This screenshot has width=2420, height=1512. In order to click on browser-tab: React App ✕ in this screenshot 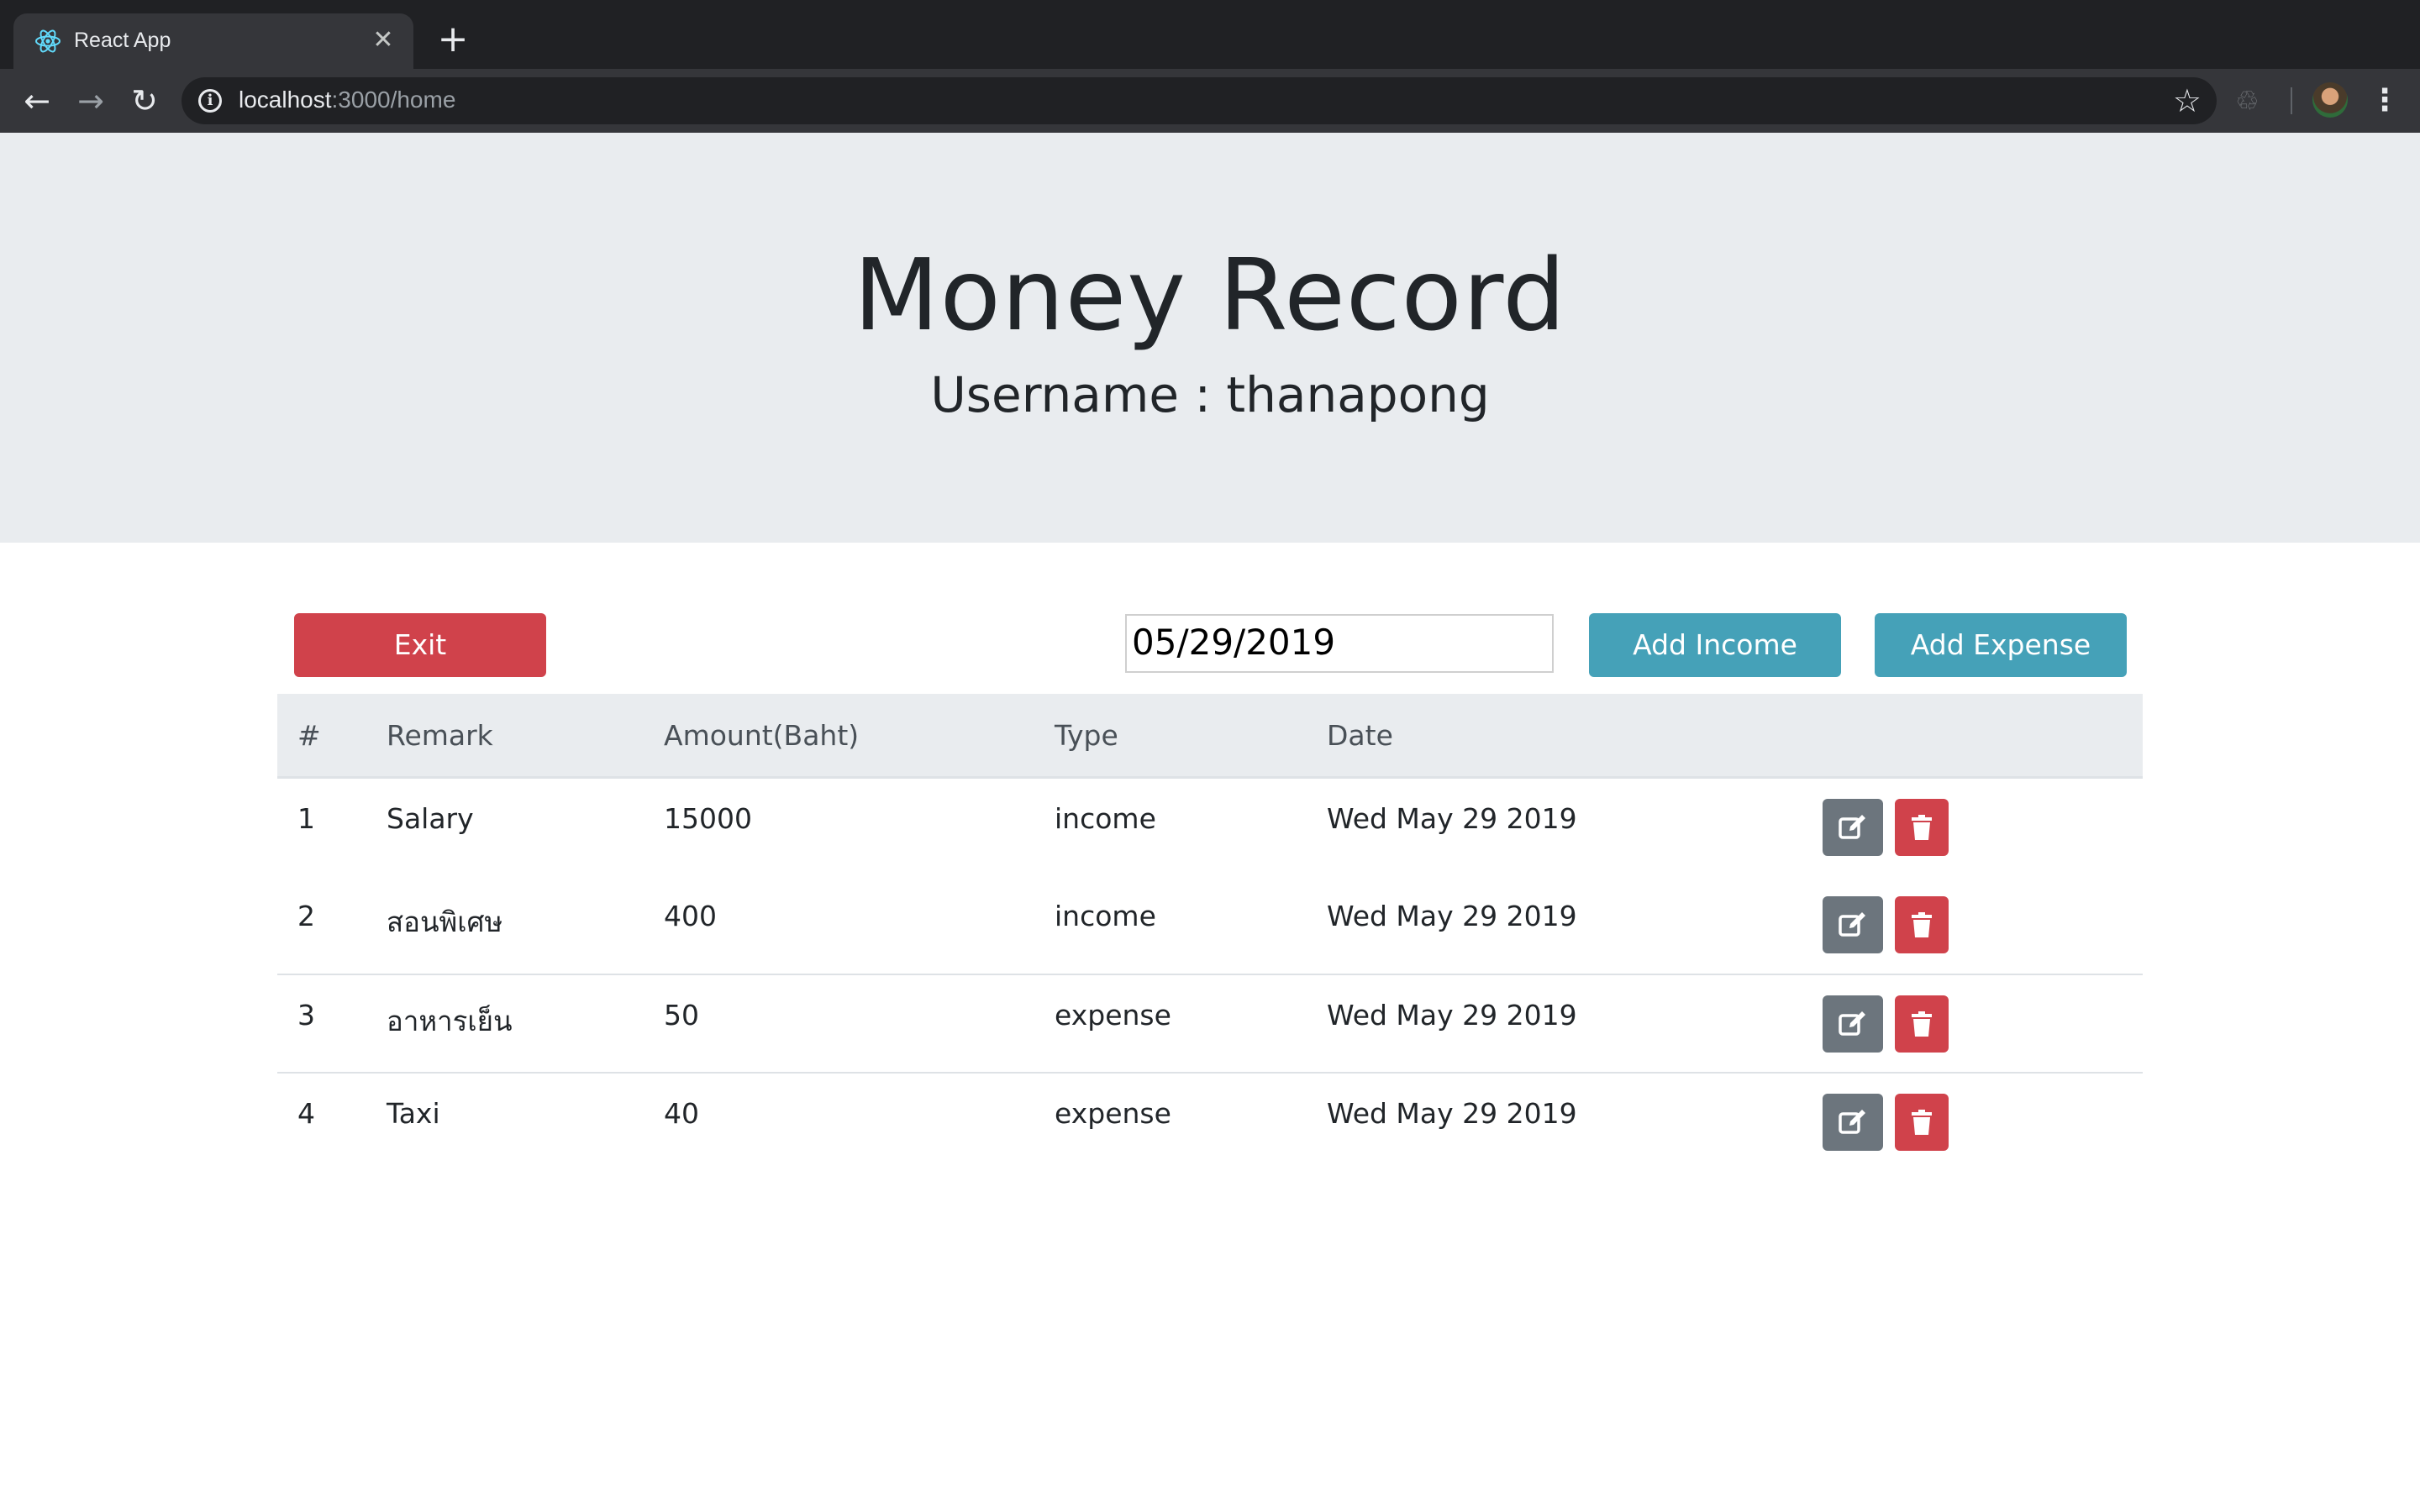, I will do `click(213, 41)`.